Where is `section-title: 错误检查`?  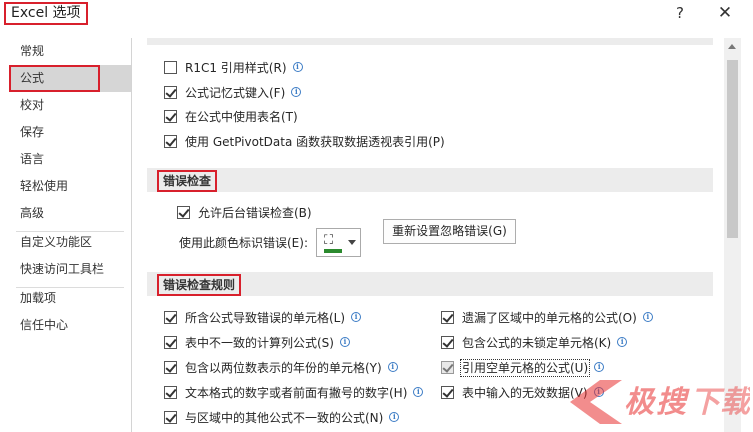 section-title: 错误检查 is located at coordinates (187, 181).